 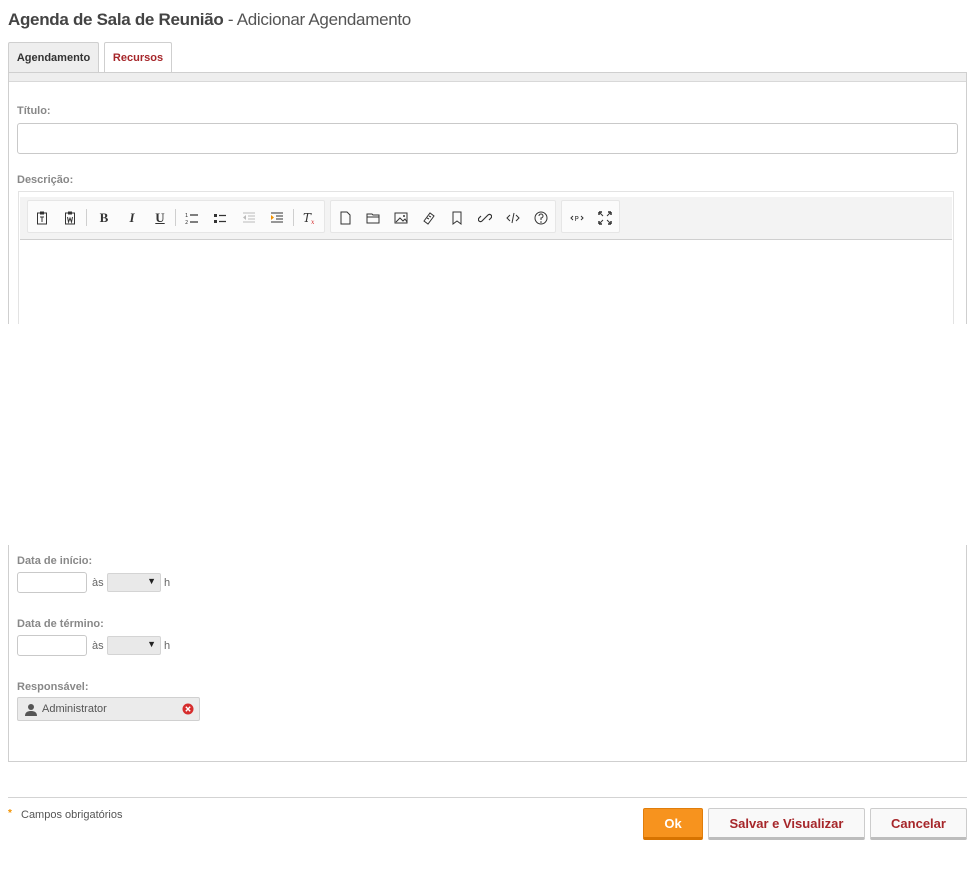 What do you see at coordinates (98, 583) in the screenshot?
I see `start-at-text: às` at bounding box center [98, 583].